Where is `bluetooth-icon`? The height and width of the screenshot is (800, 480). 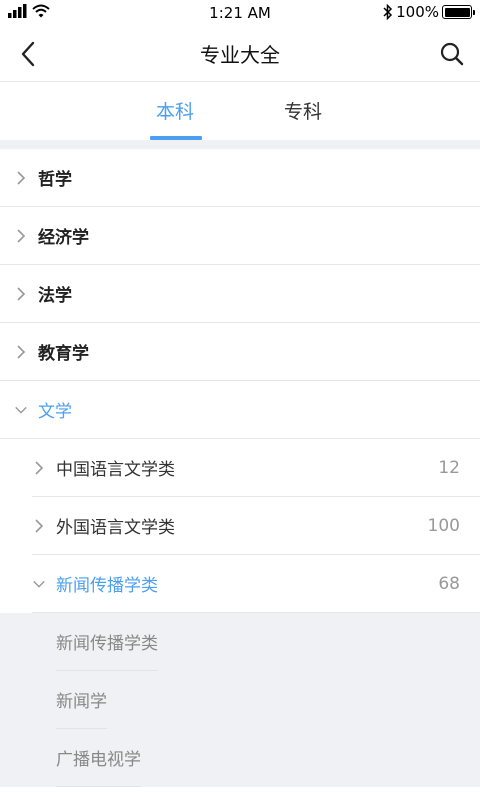 bluetooth-icon is located at coordinates (388, 12).